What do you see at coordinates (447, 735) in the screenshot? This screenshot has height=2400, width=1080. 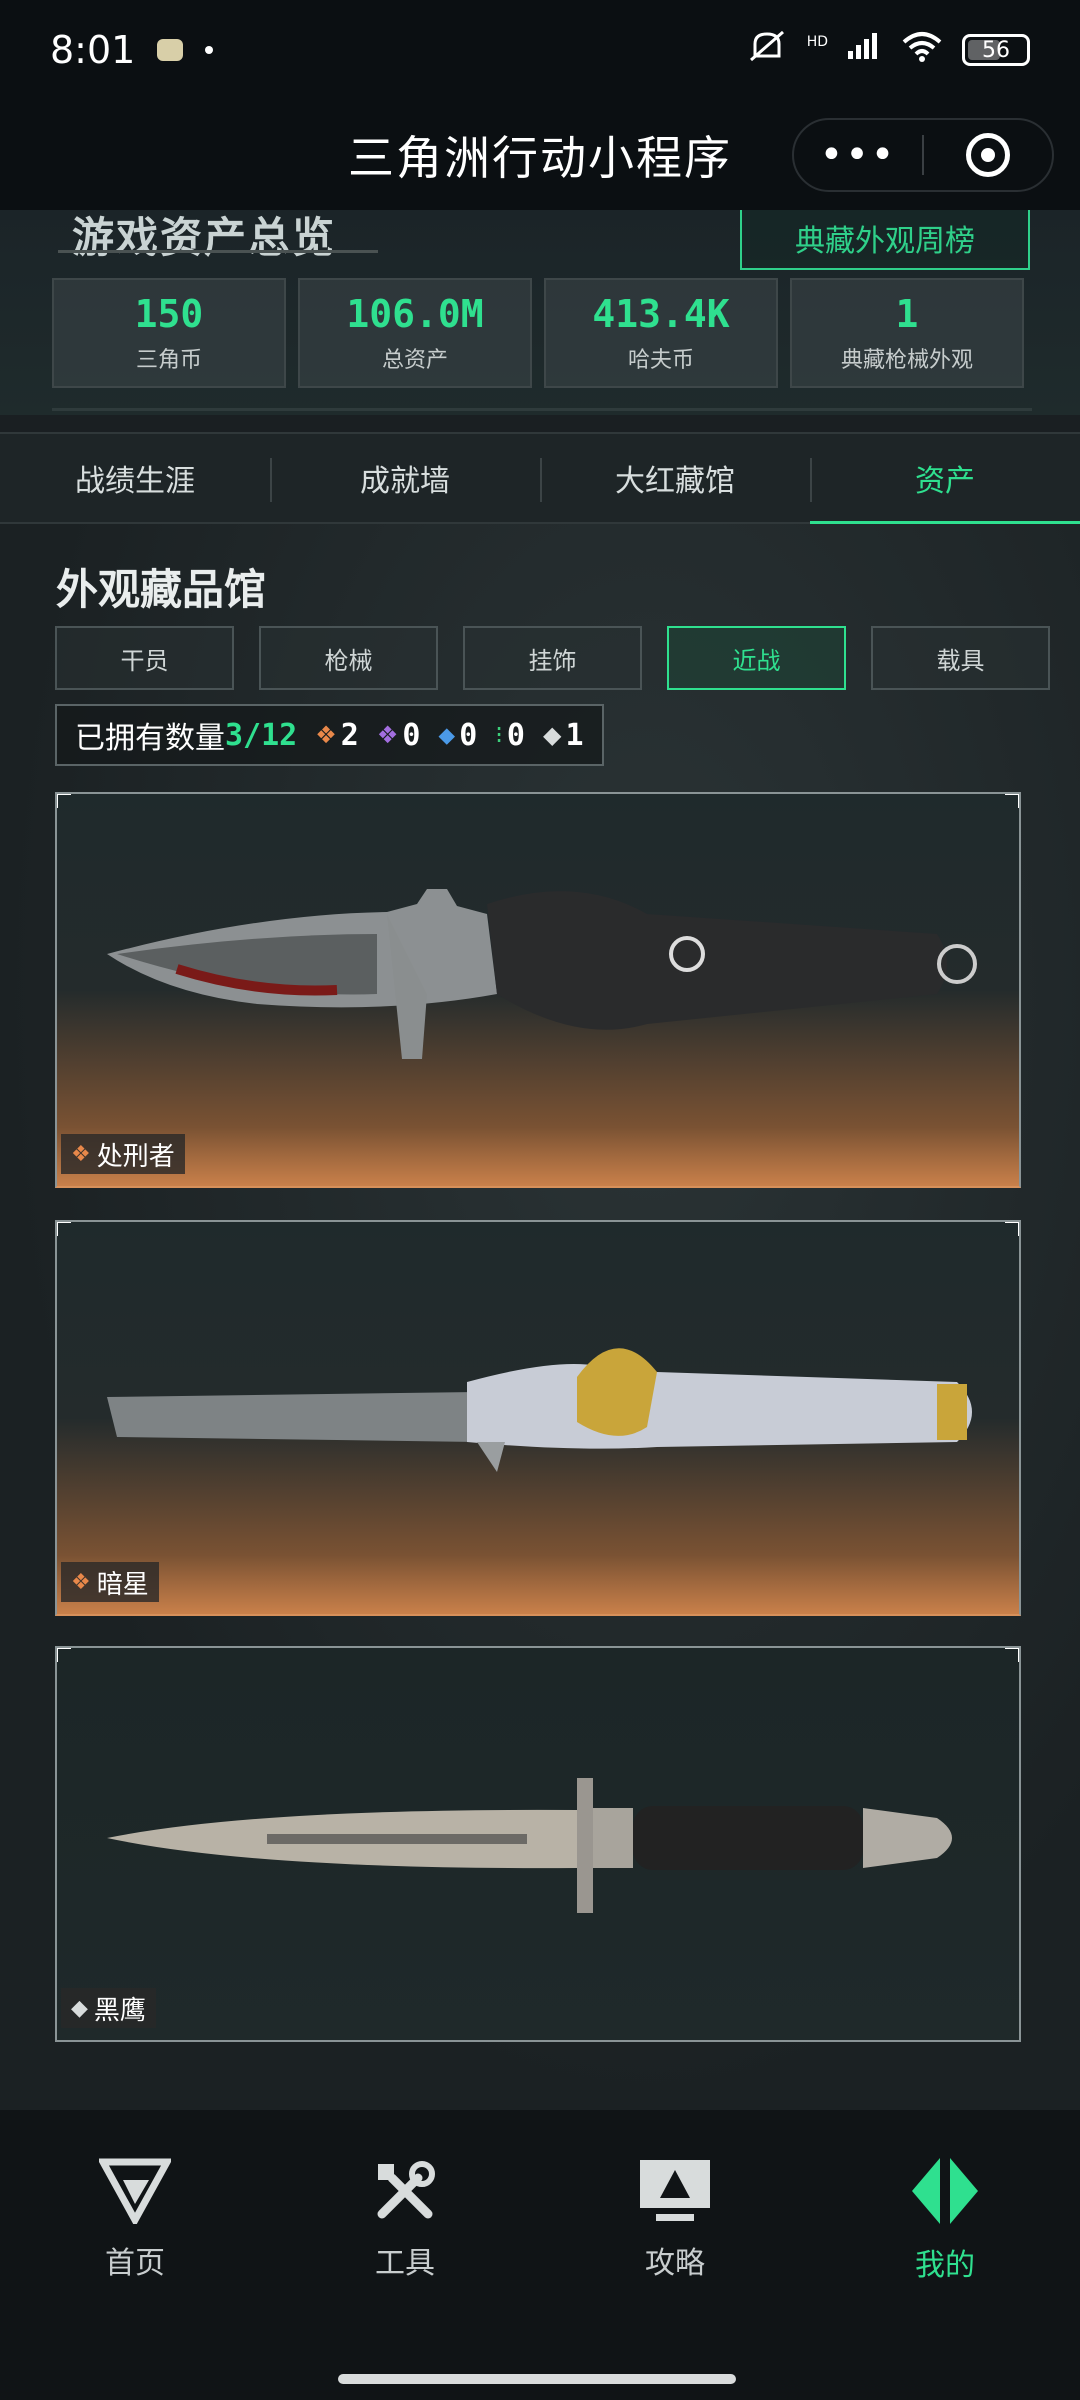 I see `blue-diamond-icon: ⬥` at bounding box center [447, 735].